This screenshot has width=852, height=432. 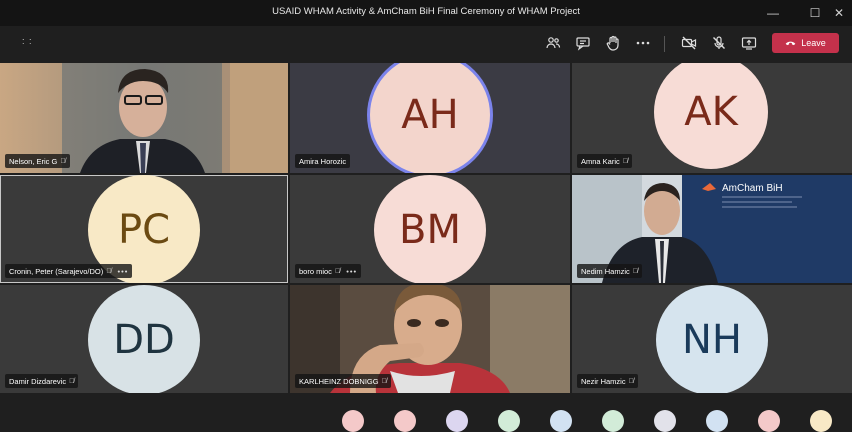 What do you see at coordinates (815, 13) in the screenshot?
I see `maximize-button: ☐` at bounding box center [815, 13].